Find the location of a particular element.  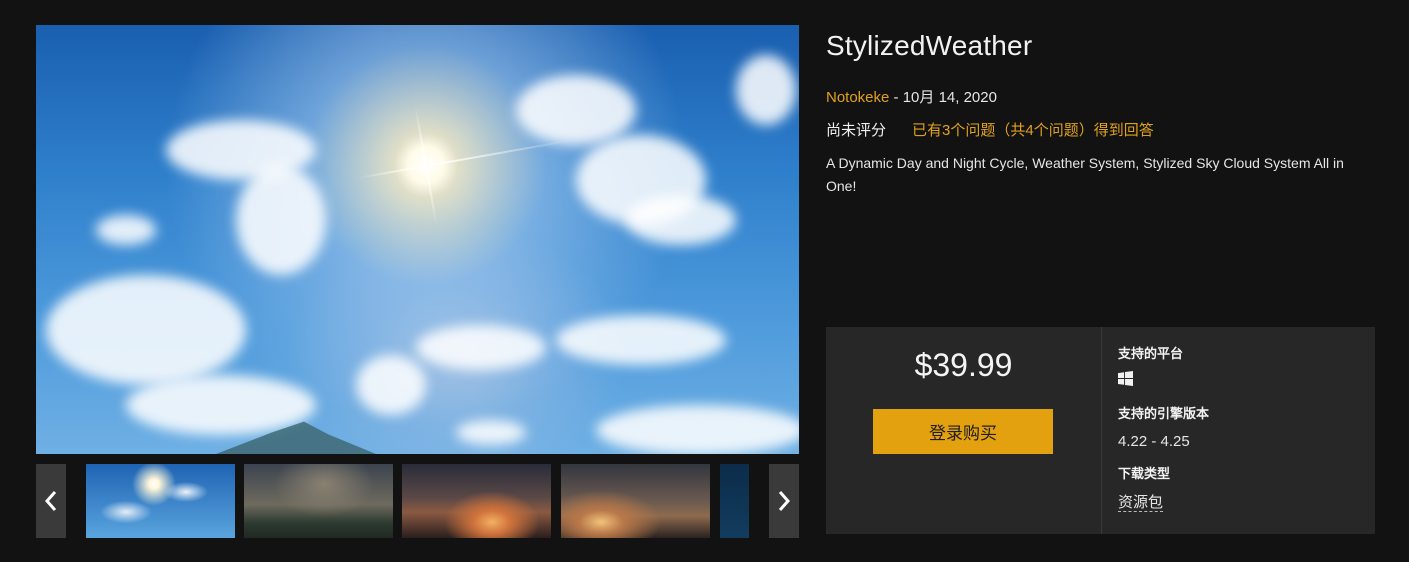

rating-row: 尚未评分 已有3个问题（共4个问题）得到回答 is located at coordinates (990, 129).